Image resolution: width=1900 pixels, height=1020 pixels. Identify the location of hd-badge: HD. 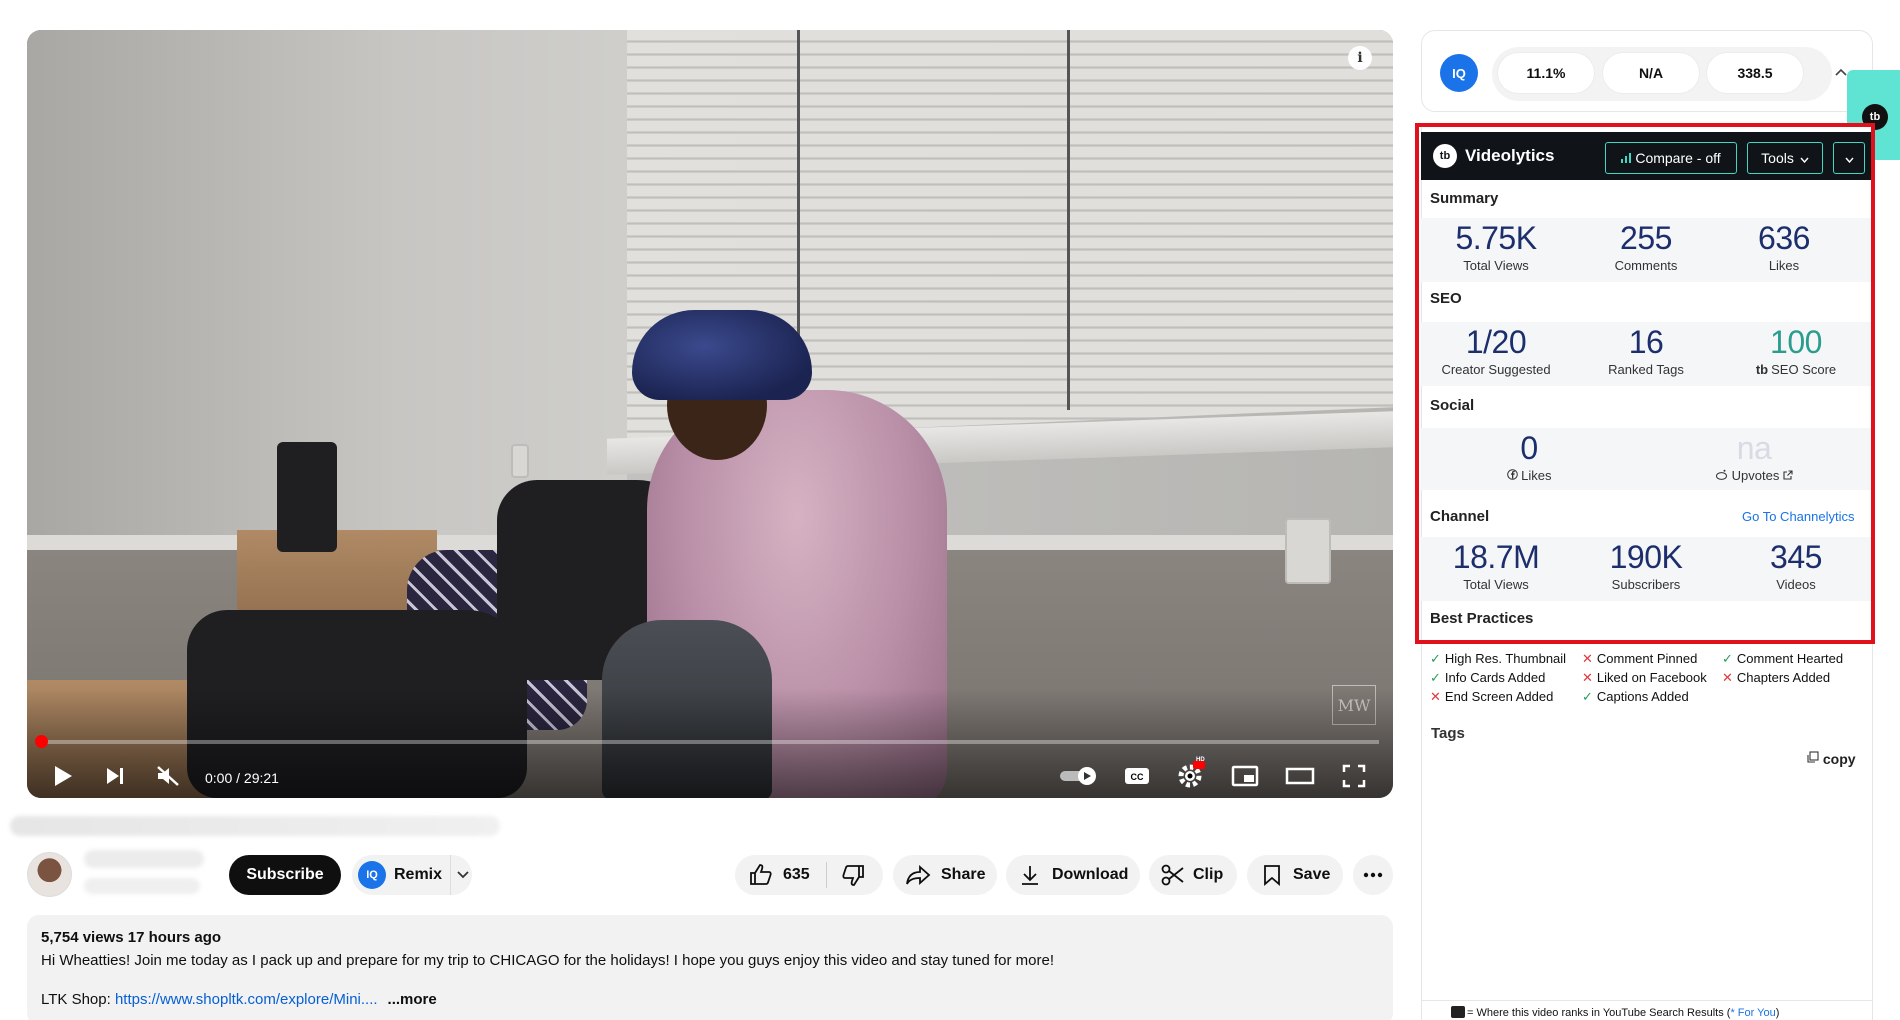
(1200, 760).